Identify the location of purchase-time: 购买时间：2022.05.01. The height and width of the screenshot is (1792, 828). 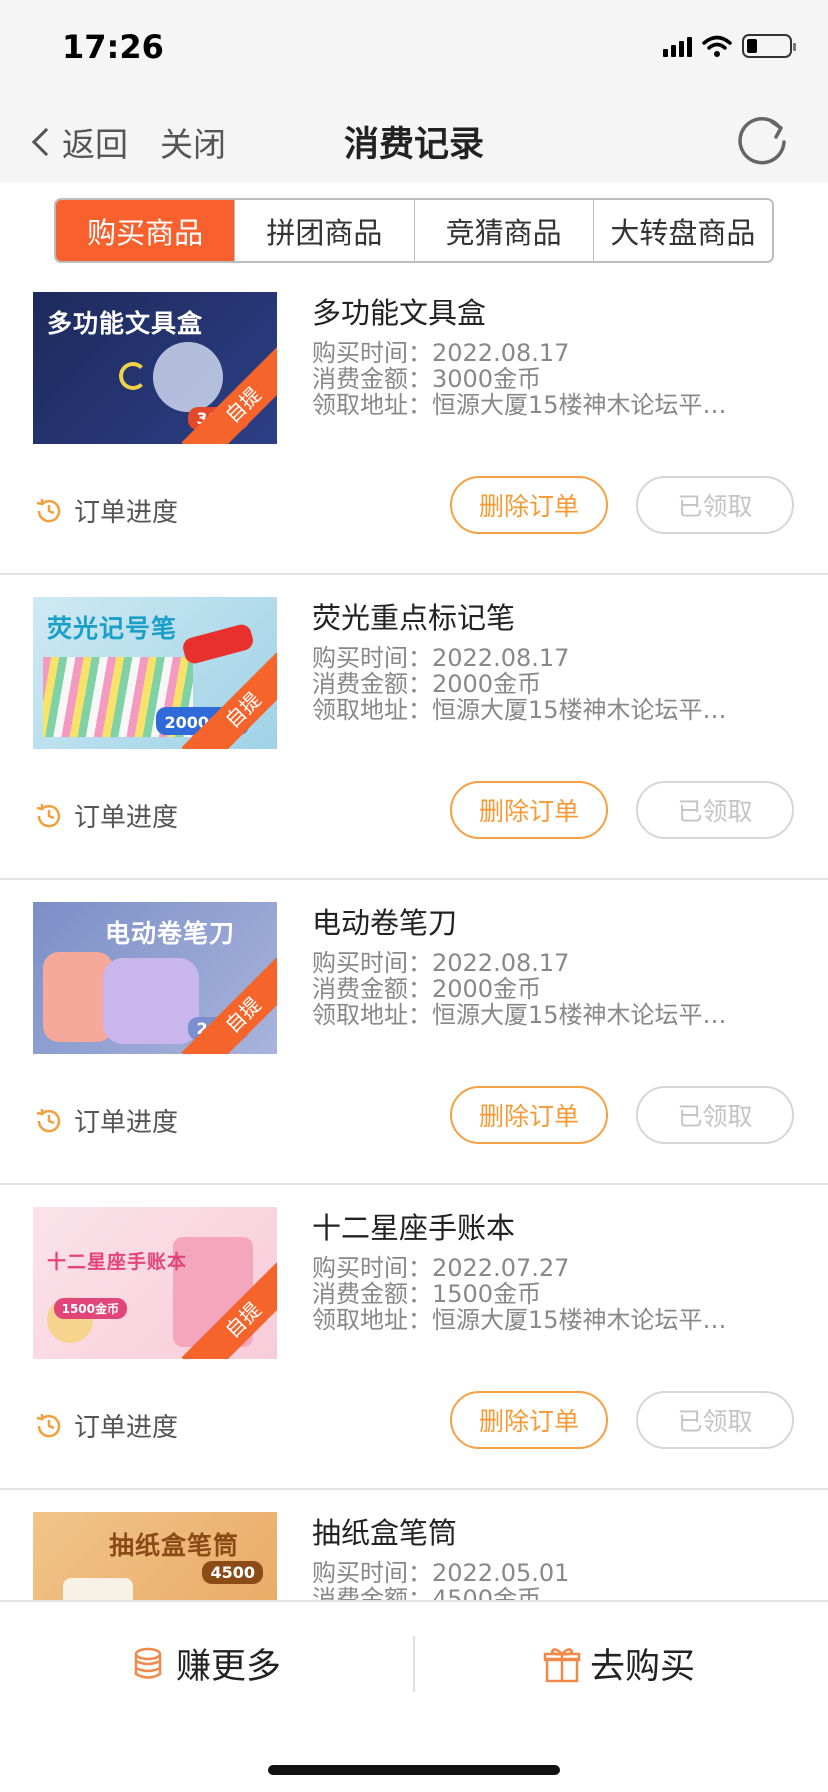
(441, 1573).